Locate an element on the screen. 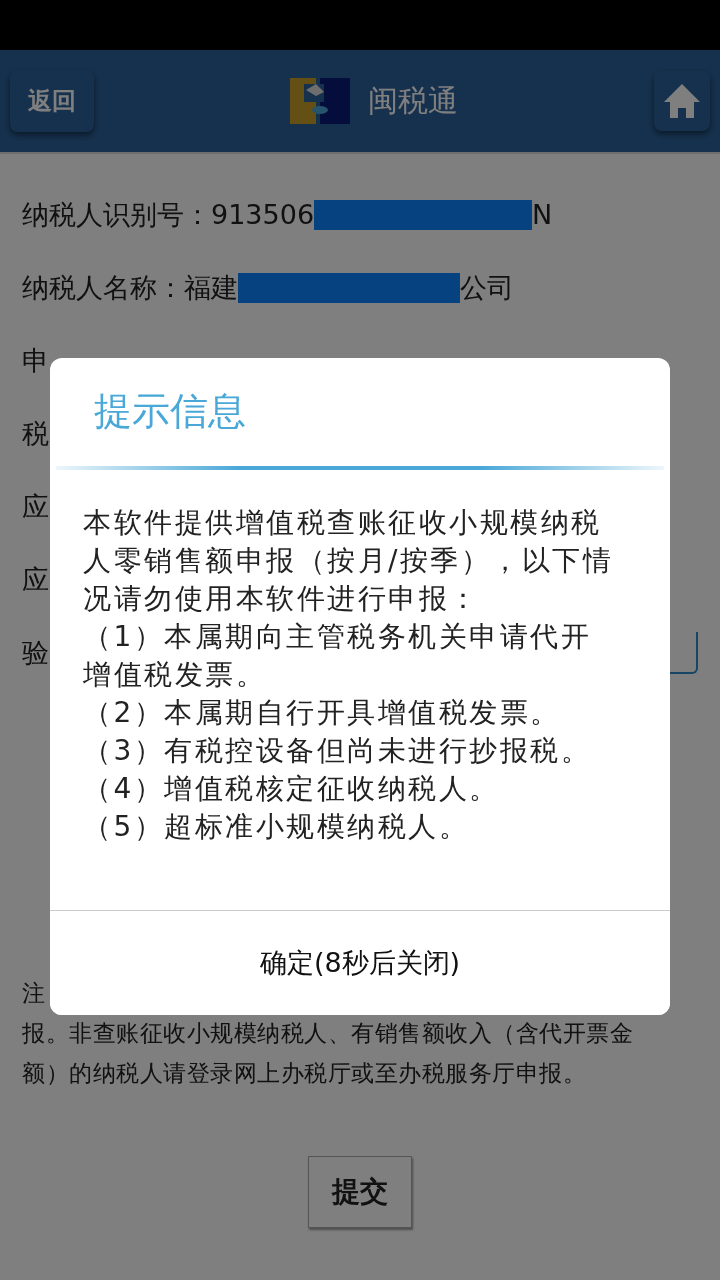 The width and height of the screenshot is (720, 1280). field-label: 申 is located at coordinates (35, 360).